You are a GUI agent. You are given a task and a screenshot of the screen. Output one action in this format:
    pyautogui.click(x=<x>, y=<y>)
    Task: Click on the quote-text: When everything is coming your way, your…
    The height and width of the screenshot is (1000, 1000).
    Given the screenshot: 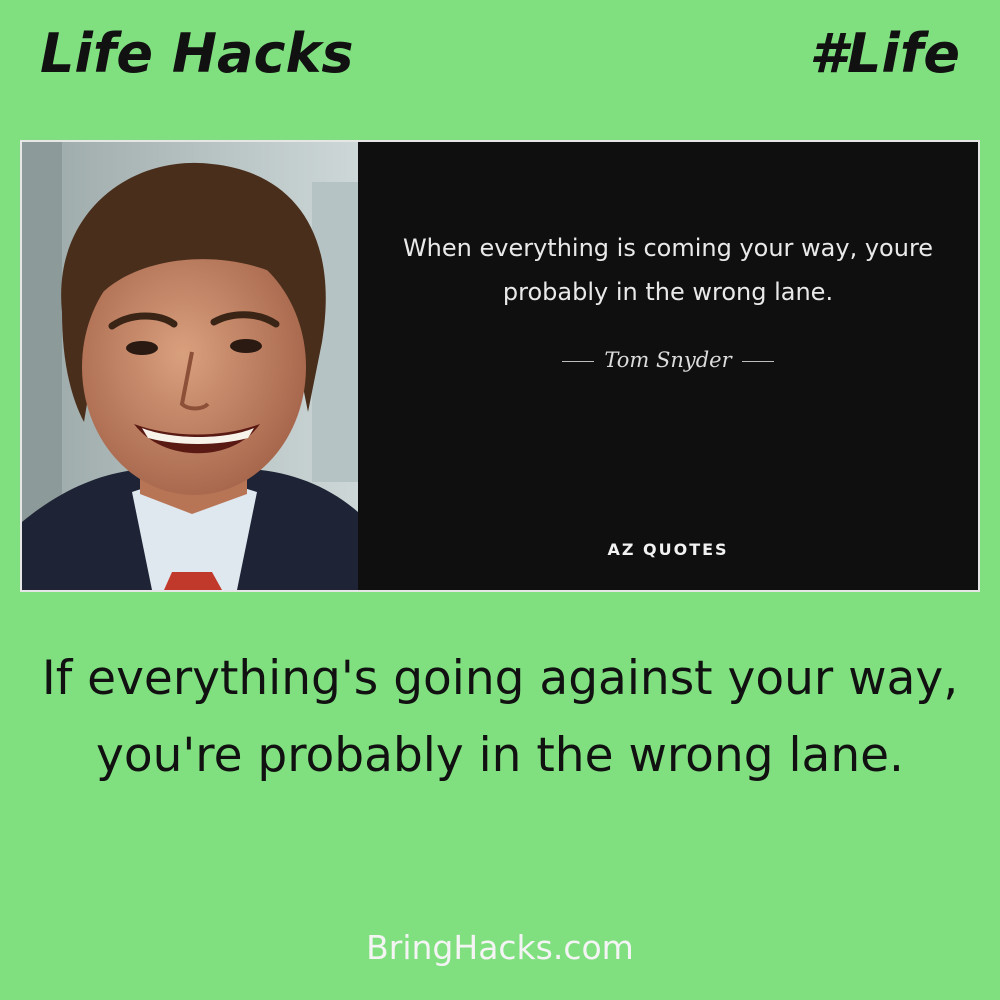 What is the action you would take?
    pyautogui.click(x=668, y=270)
    